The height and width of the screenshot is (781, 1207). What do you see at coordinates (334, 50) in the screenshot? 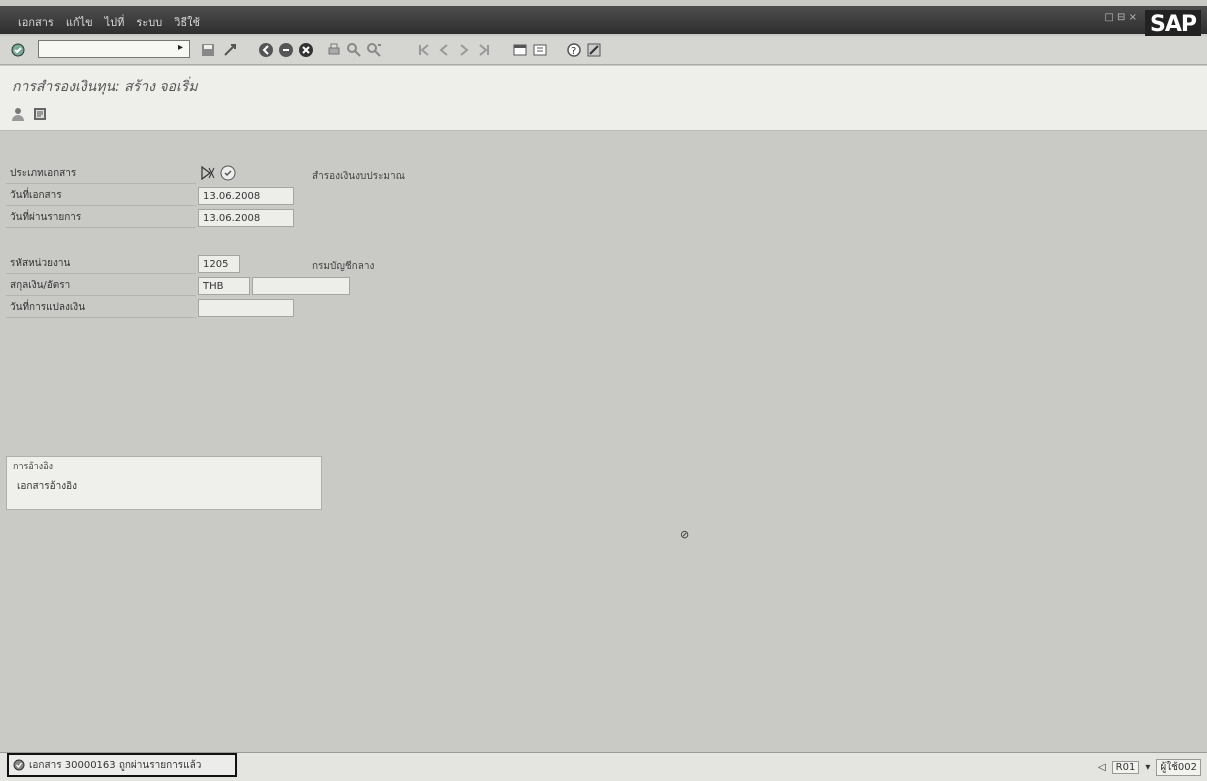
I see `print-icon` at bounding box center [334, 50].